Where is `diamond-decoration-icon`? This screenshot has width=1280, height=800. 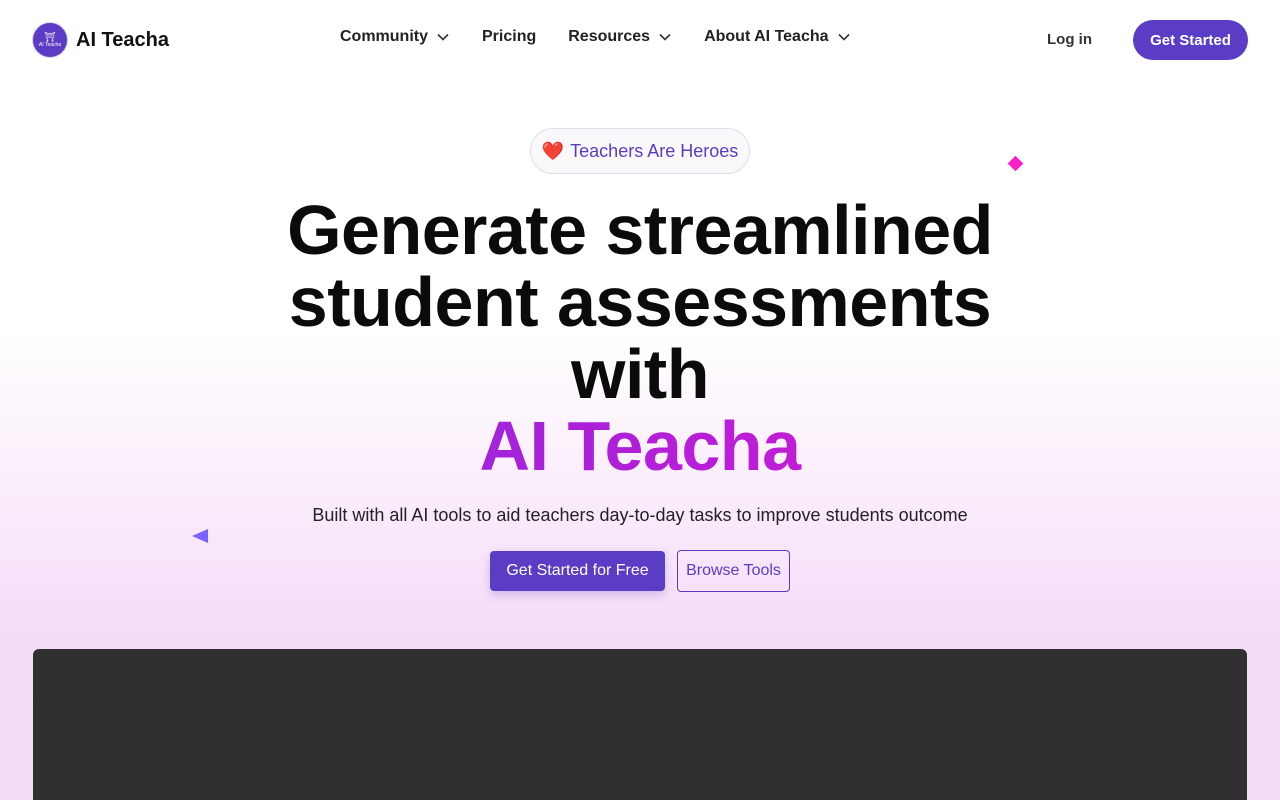
diamond-decoration-icon is located at coordinates (1015, 163).